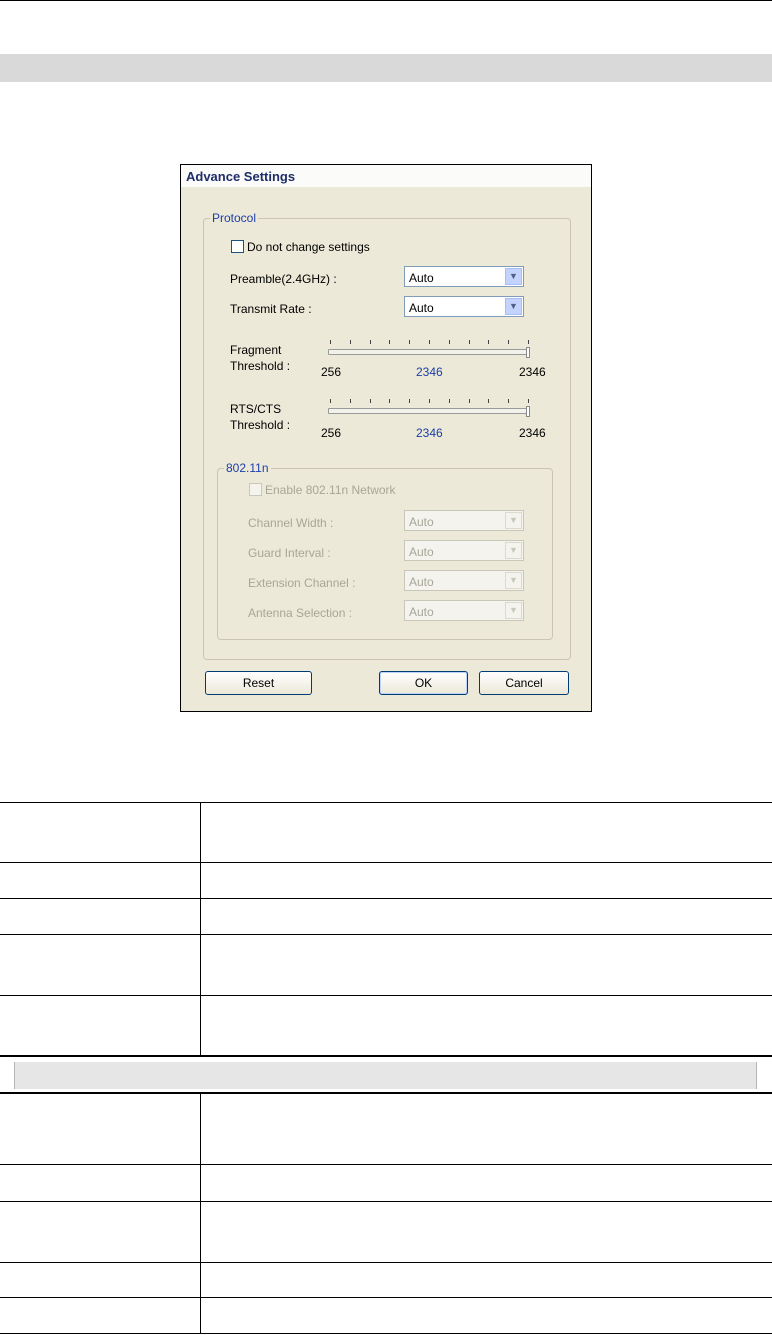 The image size is (772, 1335). Describe the element at coordinates (237, 246) in the screenshot. I see `do-not-change-checkbox` at that location.